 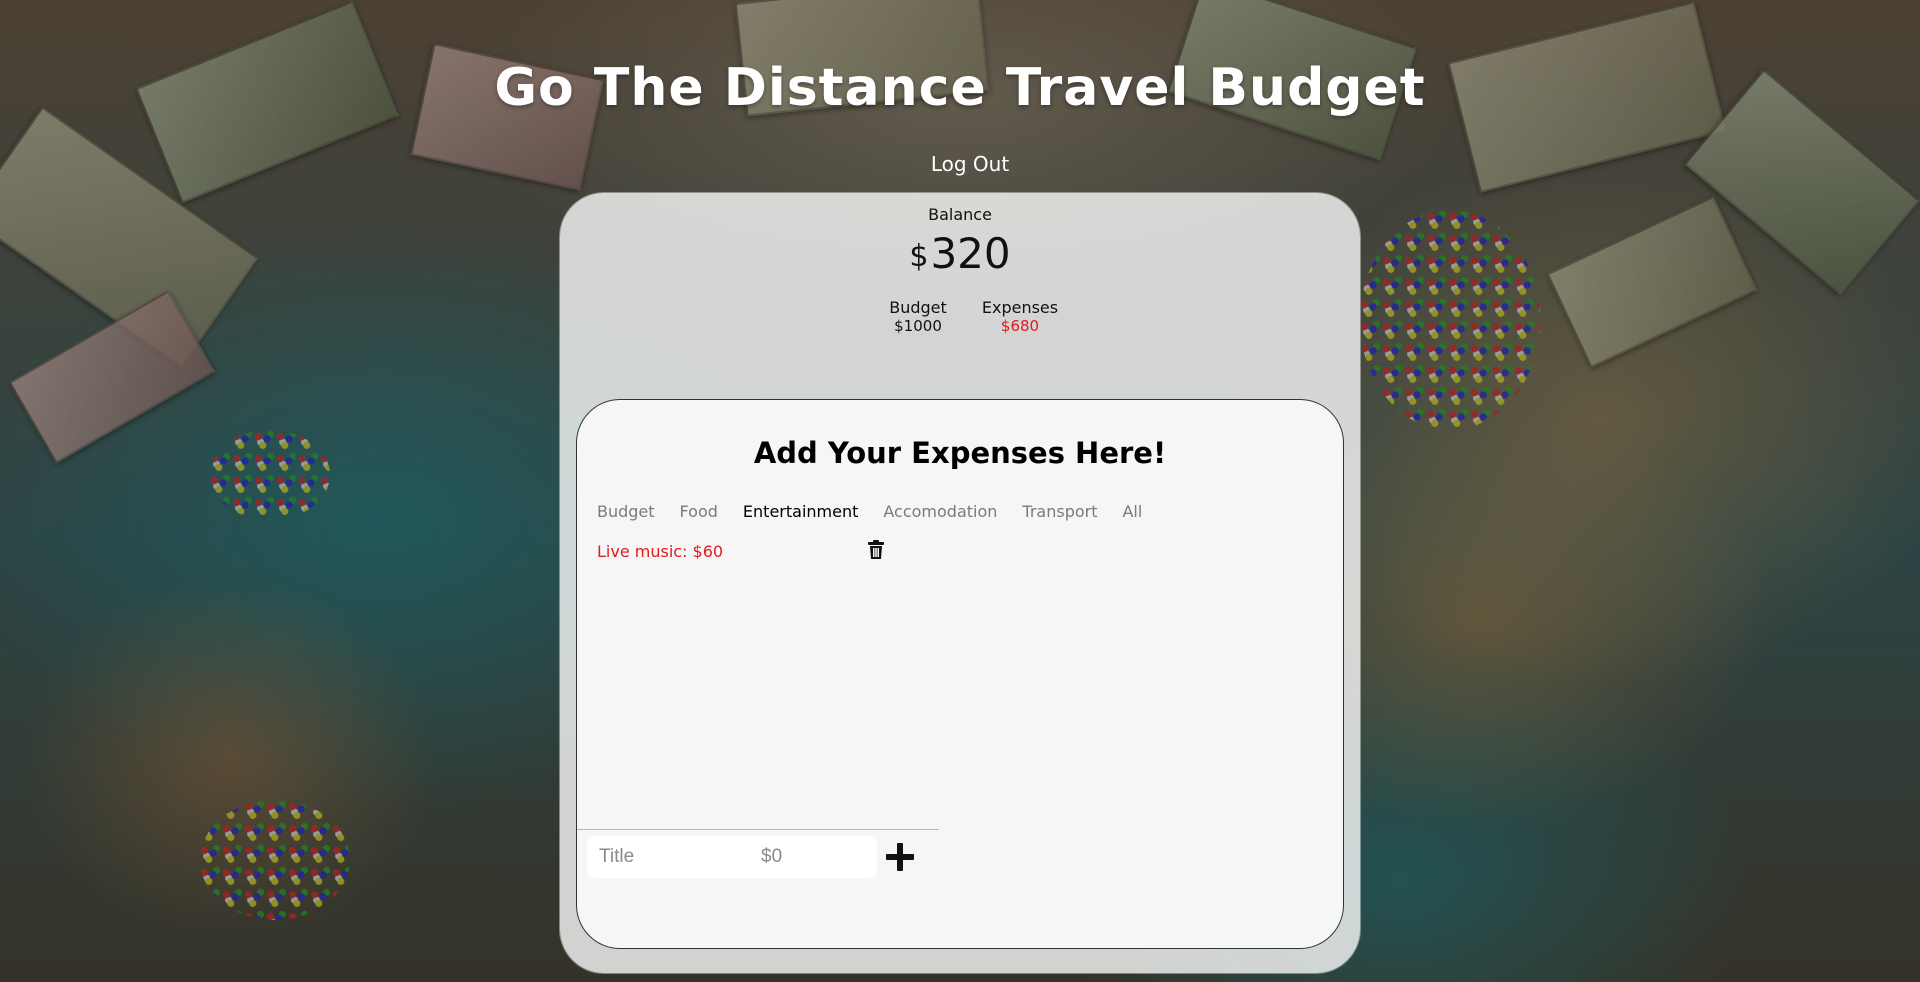 What do you see at coordinates (758, 829) in the screenshot?
I see `form-divider` at bounding box center [758, 829].